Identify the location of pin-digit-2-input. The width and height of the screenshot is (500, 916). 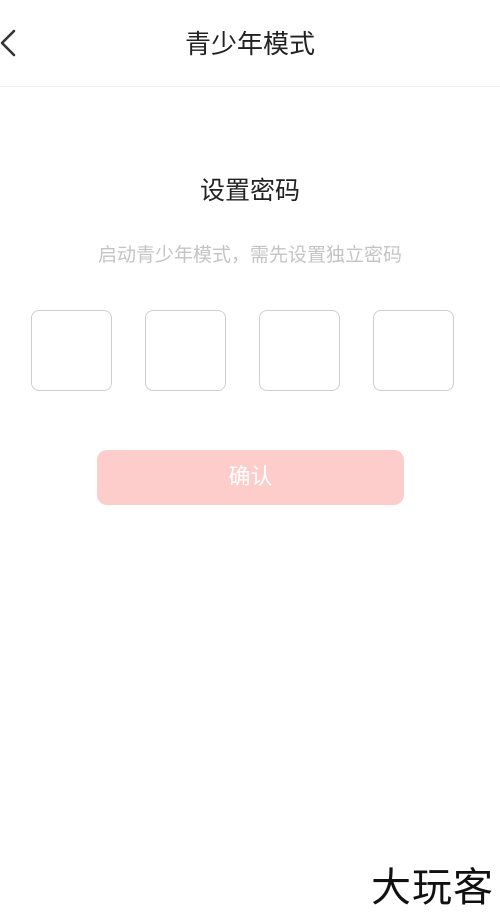
(185, 350).